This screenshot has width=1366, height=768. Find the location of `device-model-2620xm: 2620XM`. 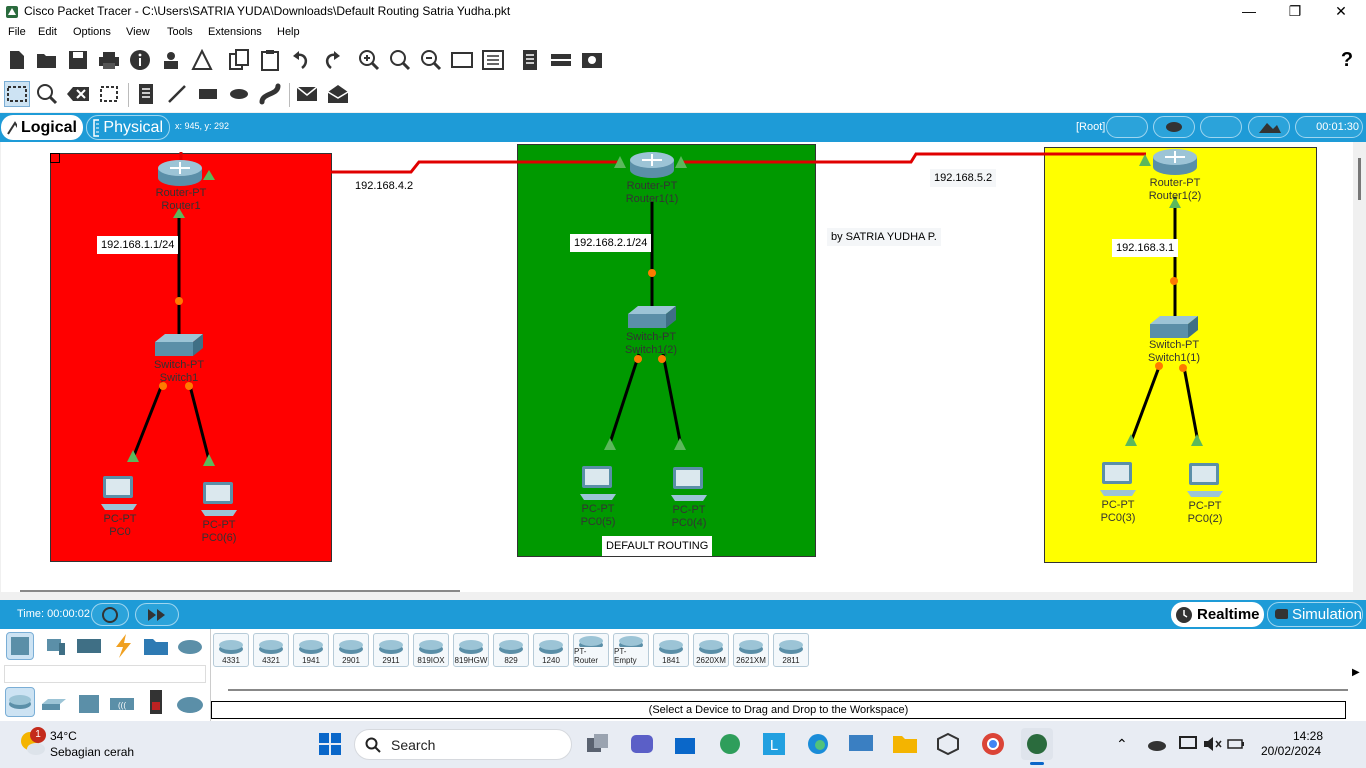

device-model-2620xm: 2620XM is located at coordinates (711, 650).